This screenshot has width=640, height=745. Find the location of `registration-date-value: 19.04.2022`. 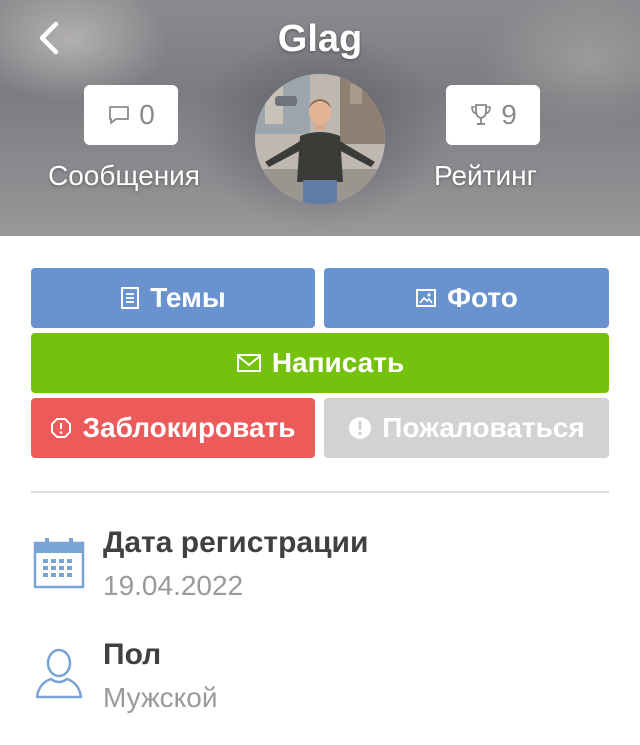

registration-date-value: 19.04.2022 is located at coordinates (173, 585).